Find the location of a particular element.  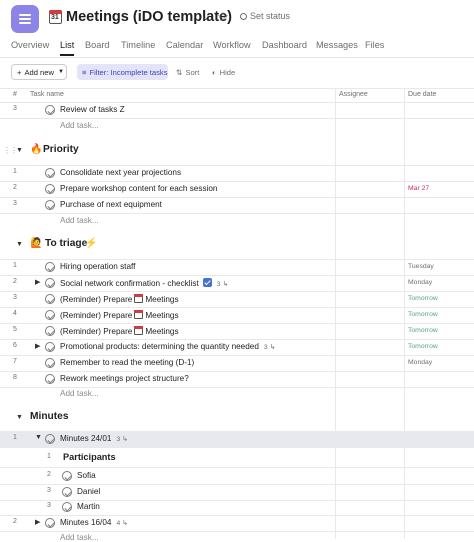

hide-icon: ◐ is located at coordinates (214, 72).